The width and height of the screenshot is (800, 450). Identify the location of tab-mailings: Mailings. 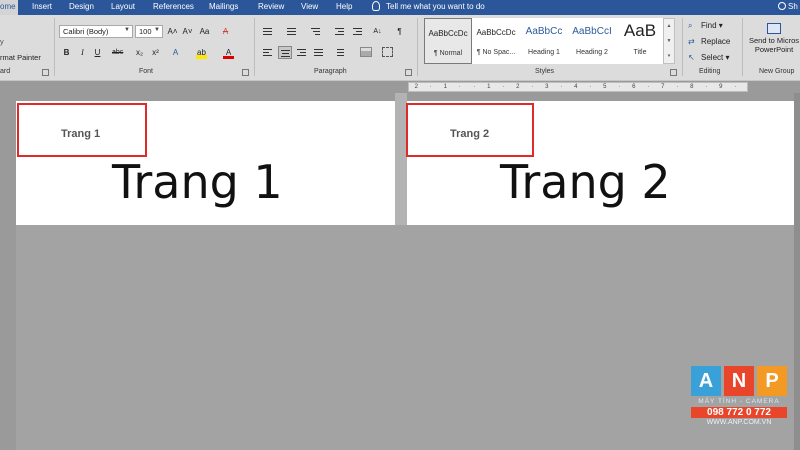
(223, 6).